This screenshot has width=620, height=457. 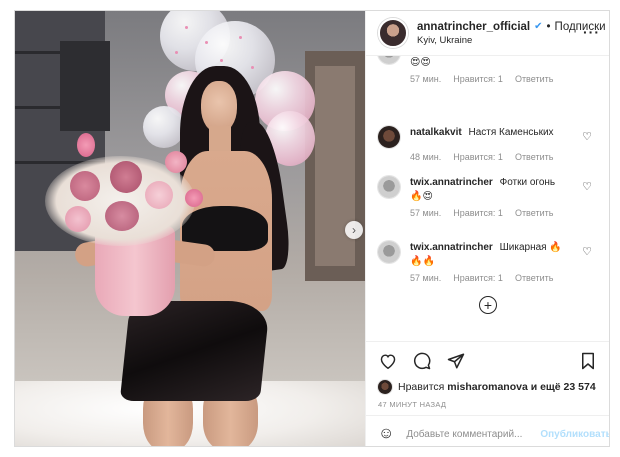 I want to click on add-comment-bar: ☺ Опубликовать, so click(x=487, y=430).